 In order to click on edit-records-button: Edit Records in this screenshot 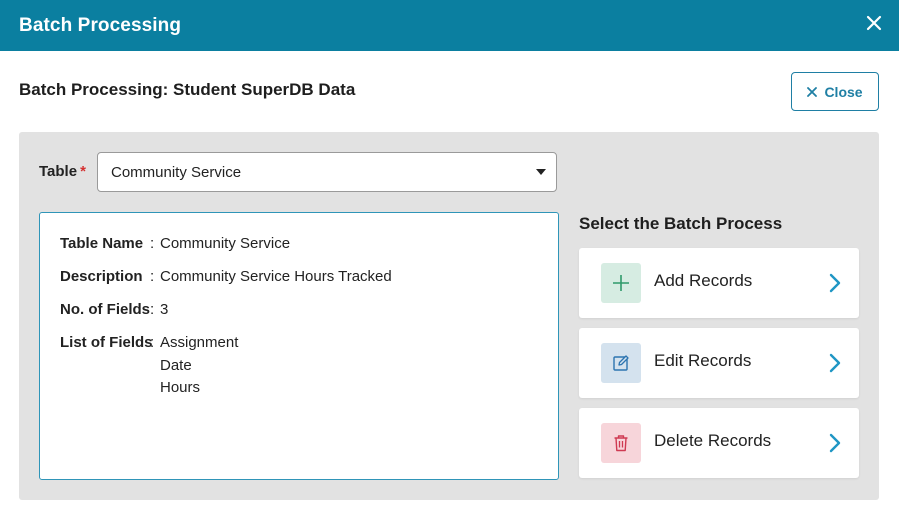, I will do `click(719, 363)`.